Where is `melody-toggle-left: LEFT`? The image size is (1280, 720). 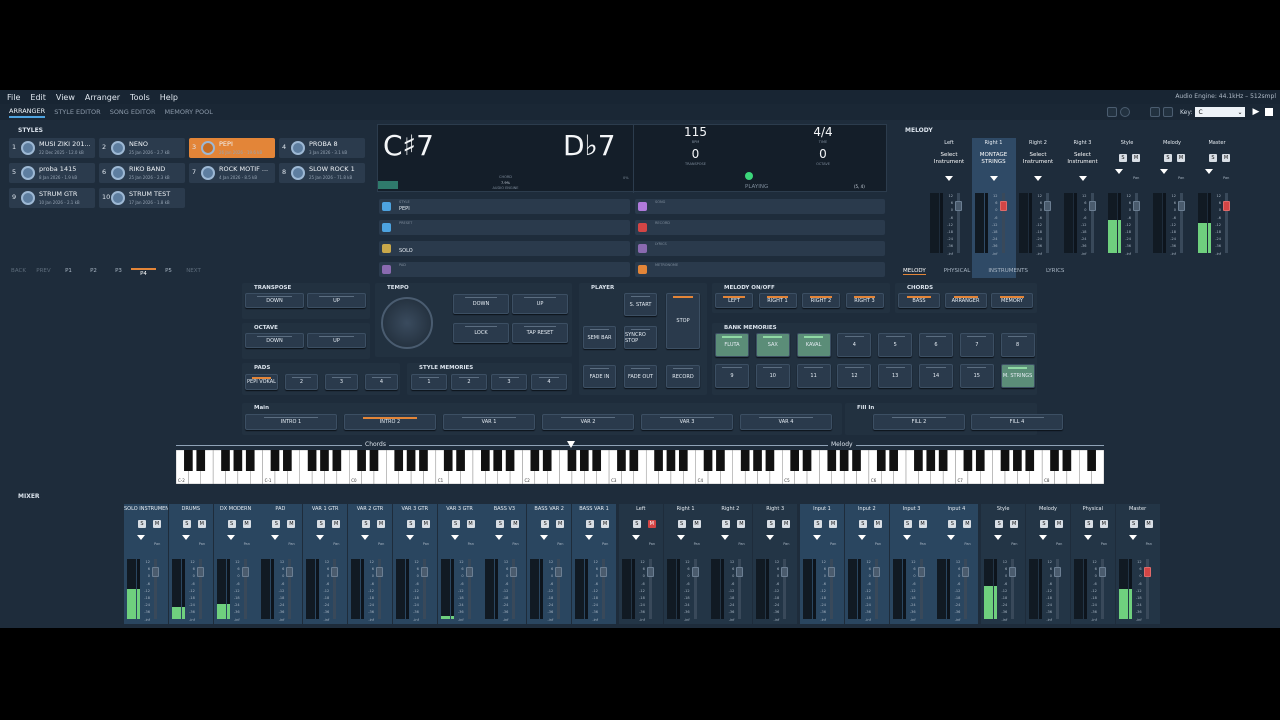
melody-toggle-left: LEFT is located at coordinates (734, 300).